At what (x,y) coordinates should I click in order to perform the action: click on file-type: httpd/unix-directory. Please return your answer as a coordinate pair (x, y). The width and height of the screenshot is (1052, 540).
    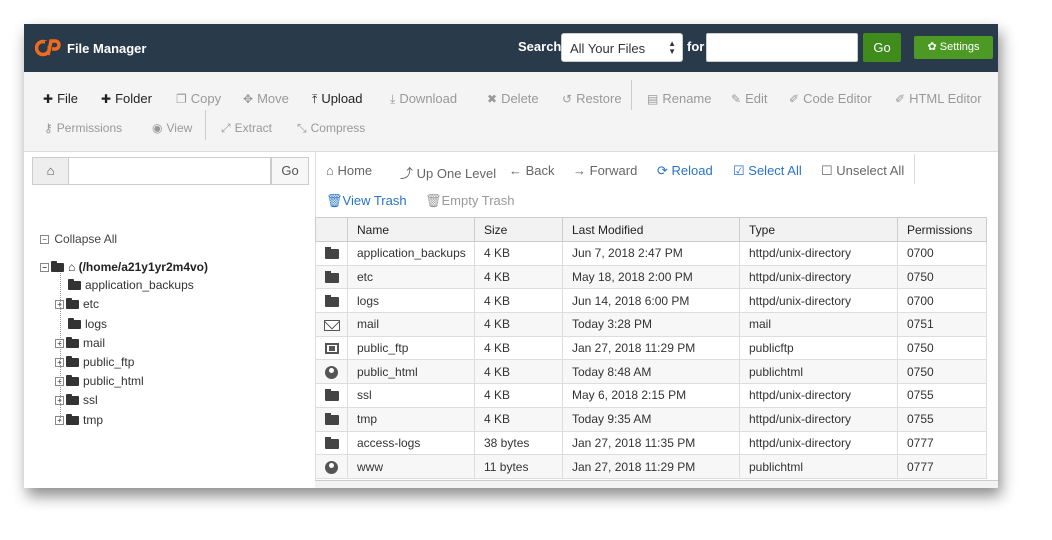
    Looking at the image, I should click on (818, 443).